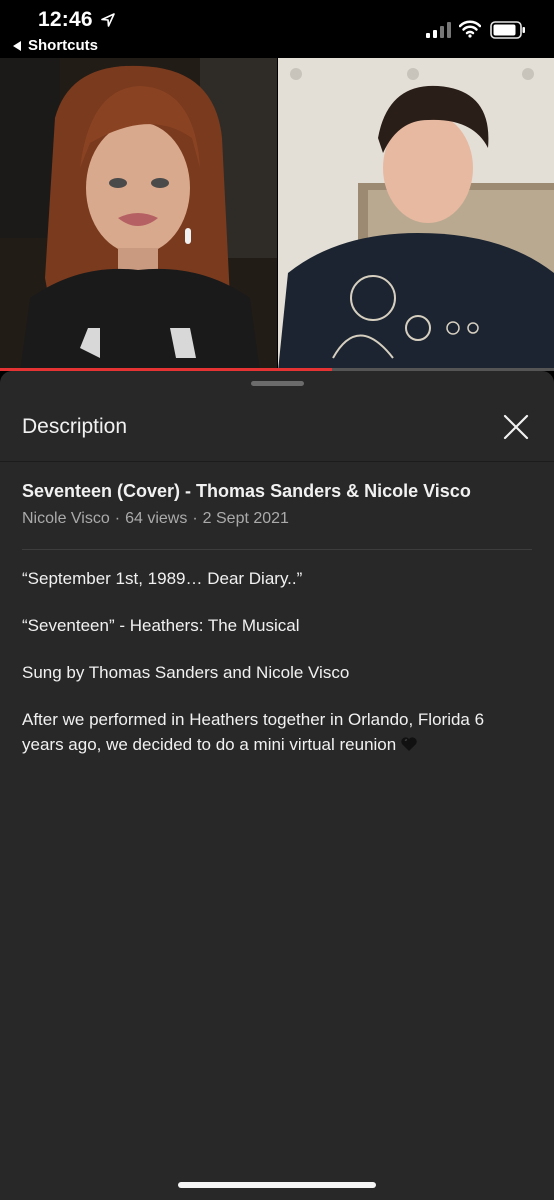 The image size is (554, 1200). What do you see at coordinates (438, 30) in the screenshot?
I see `cellular-signal-icon` at bounding box center [438, 30].